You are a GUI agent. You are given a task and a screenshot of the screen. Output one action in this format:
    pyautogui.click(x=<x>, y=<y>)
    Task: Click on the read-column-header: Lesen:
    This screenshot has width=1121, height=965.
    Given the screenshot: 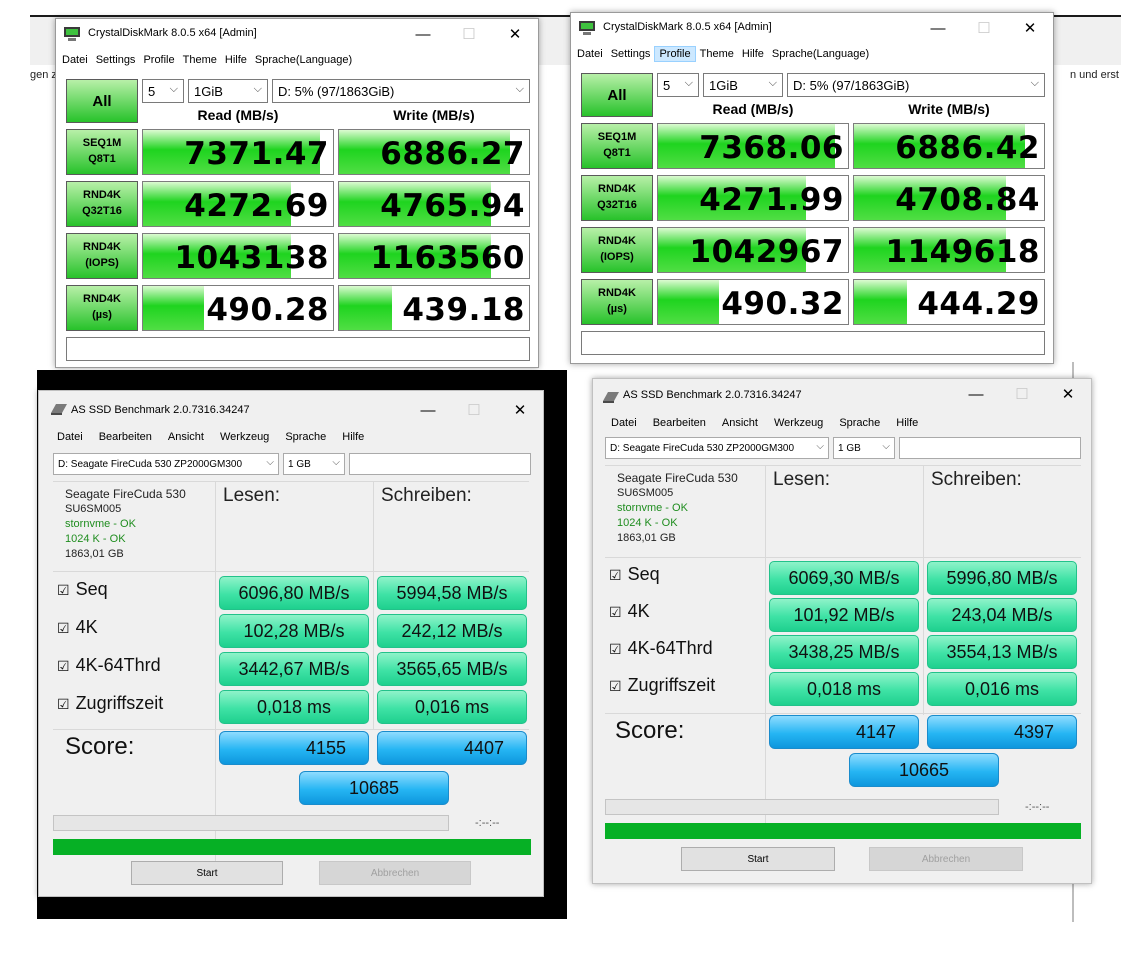 What is the action you would take?
    pyautogui.click(x=252, y=495)
    